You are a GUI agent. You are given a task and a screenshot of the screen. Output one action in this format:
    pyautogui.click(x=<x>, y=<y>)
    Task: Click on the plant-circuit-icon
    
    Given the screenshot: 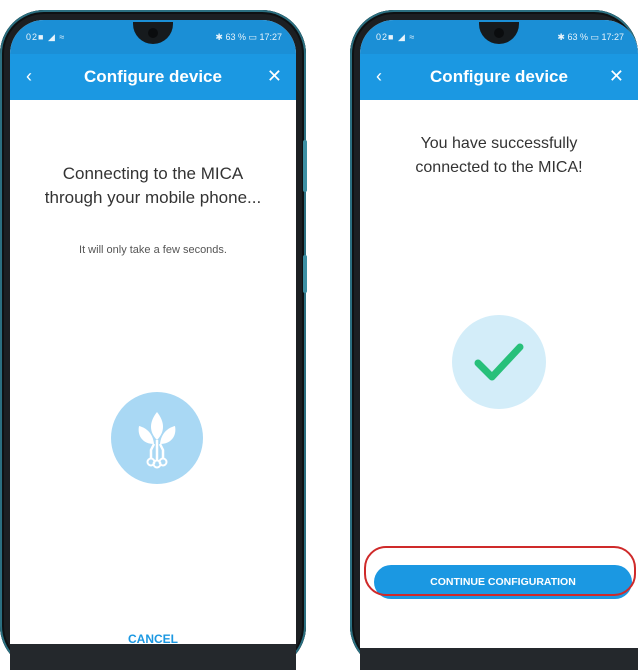 What is the action you would take?
    pyautogui.click(x=157, y=438)
    